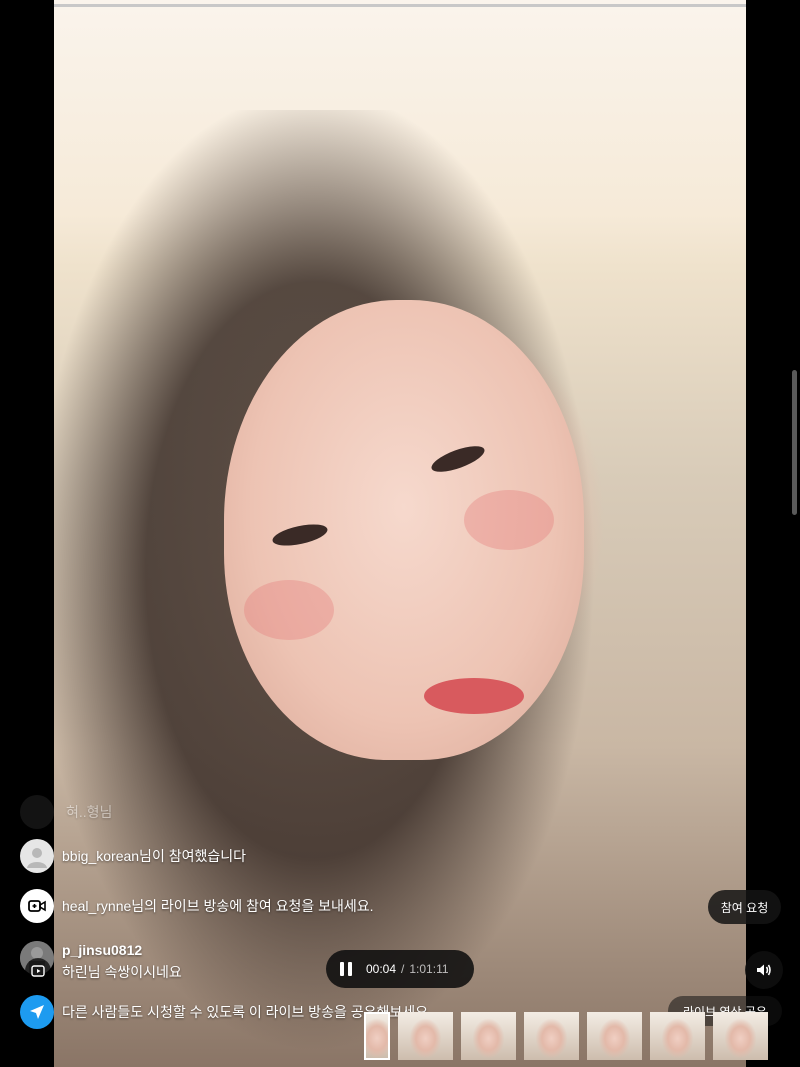 The height and width of the screenshot is (1067, 800). Describe the element at coordinates (37, 906) in the screenshot. I see `video-call-icon` at that location.